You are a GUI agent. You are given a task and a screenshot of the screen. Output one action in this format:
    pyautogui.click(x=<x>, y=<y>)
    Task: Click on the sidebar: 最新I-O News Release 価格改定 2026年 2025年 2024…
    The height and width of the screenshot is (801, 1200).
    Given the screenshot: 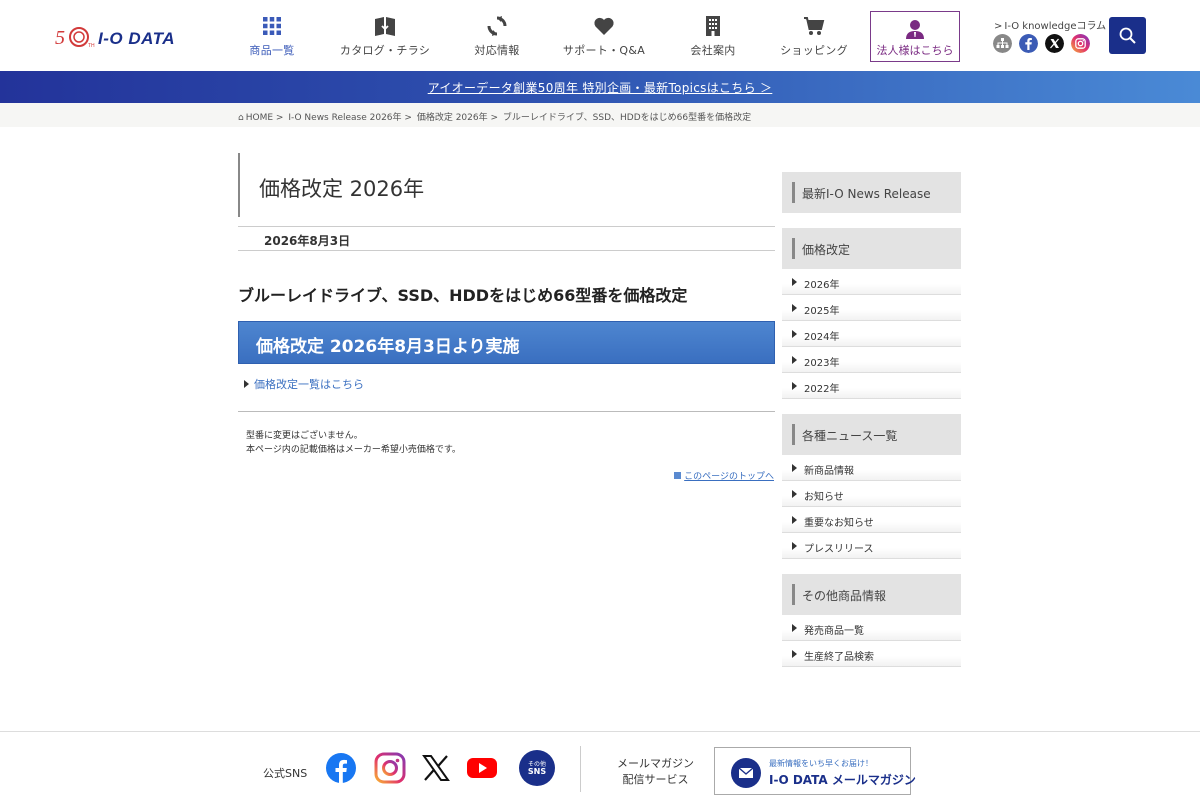 What is the action you would take?
    pyautogui.click(x=871, y=419)
    